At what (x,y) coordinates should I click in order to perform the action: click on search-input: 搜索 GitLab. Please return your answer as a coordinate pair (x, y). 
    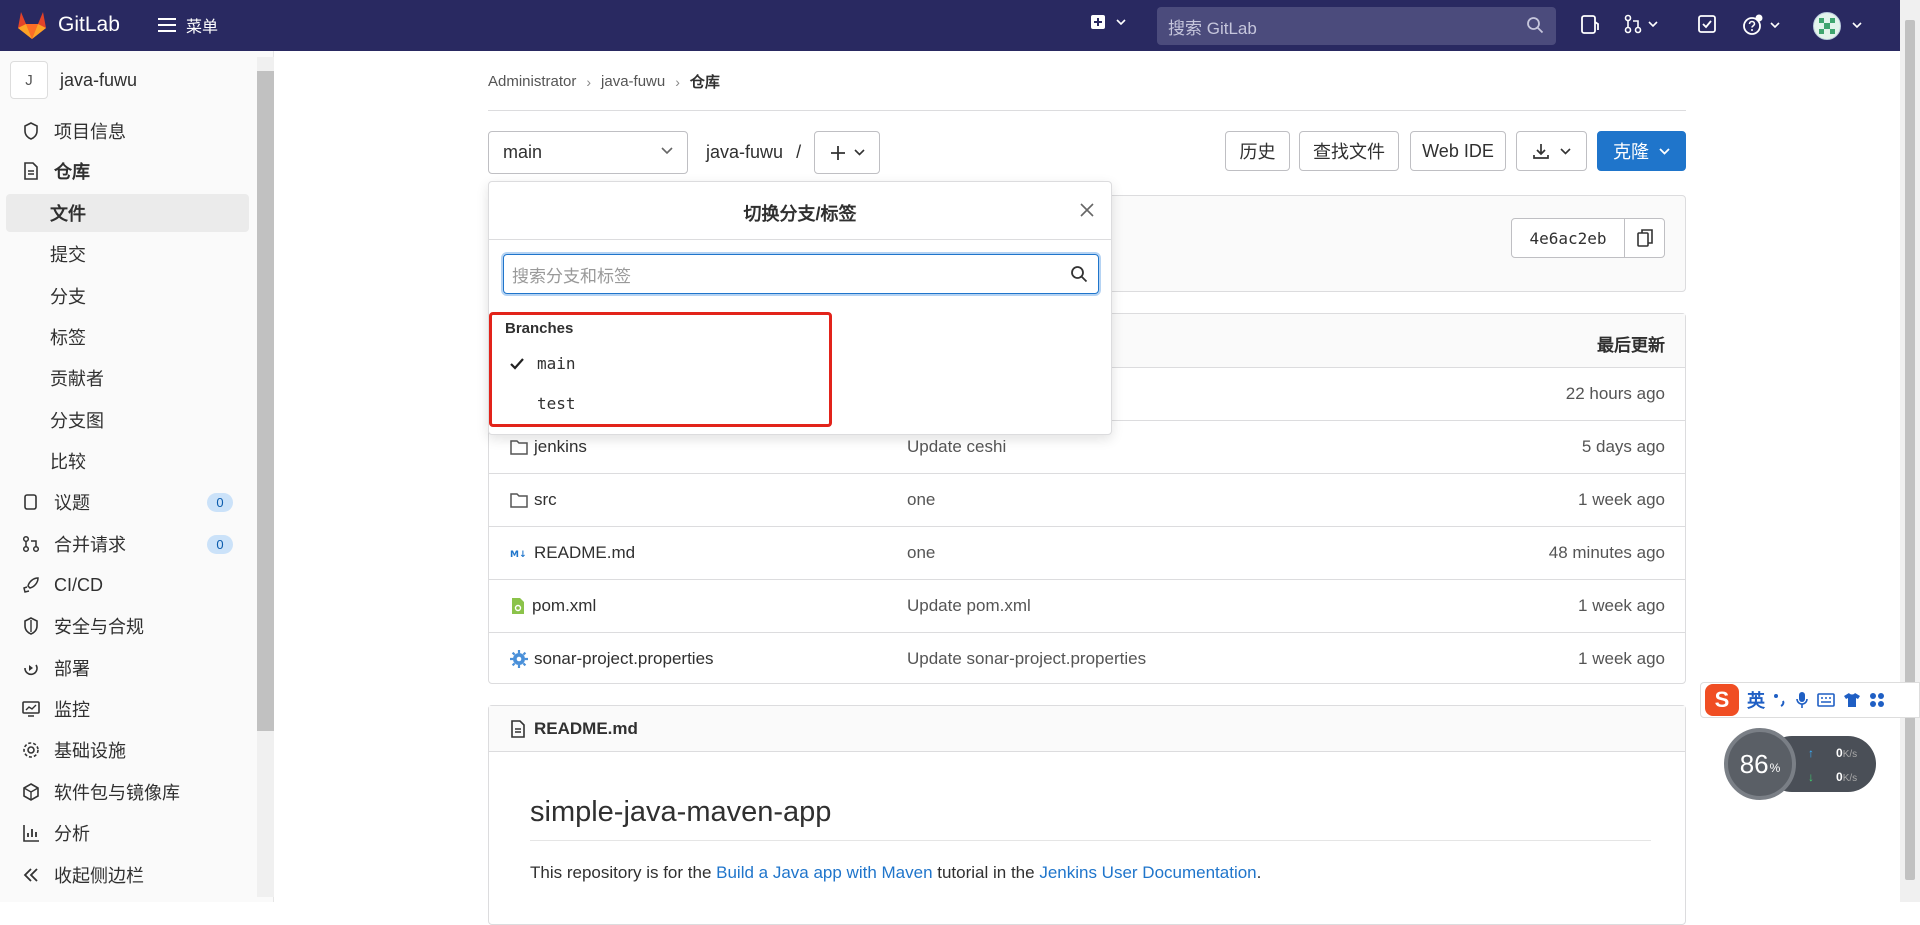
    Looking at the image, I should click on (1356, 26).